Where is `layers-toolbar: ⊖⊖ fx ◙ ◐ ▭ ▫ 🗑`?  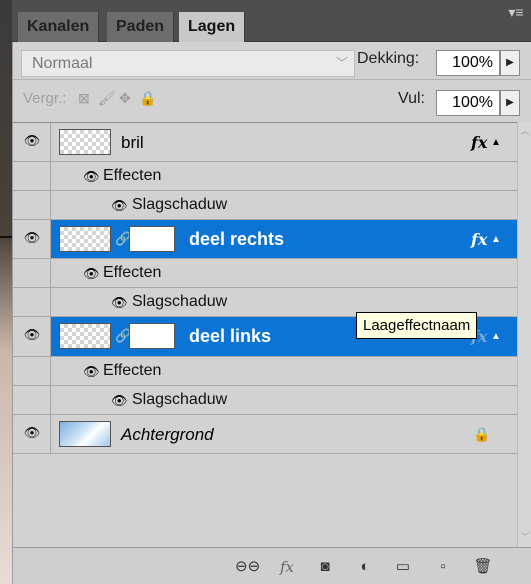
layers-toolbar: ⊖⊖ fx ◙ ◐ ▭ ▫ 🗑 is located at coordinates (272, 565).